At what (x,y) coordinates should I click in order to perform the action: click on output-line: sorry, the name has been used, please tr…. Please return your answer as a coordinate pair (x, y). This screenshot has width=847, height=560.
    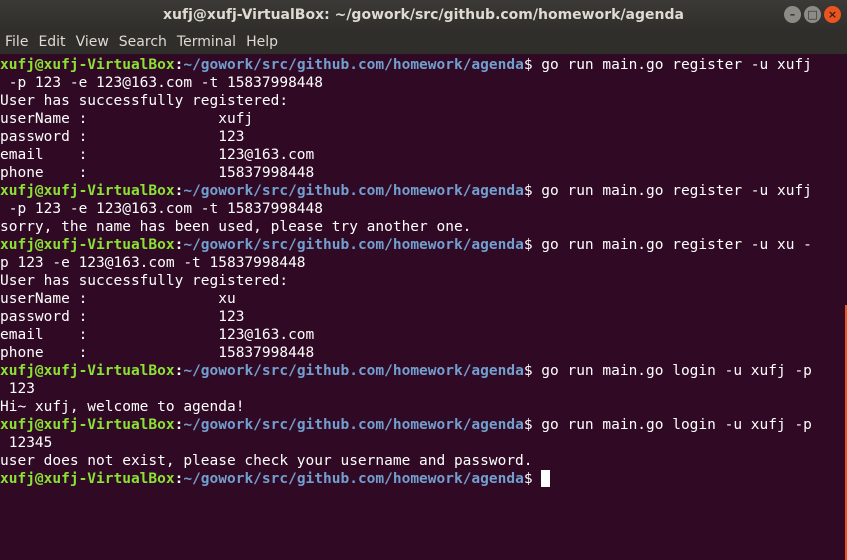
    Looking at the image, I should click on (236, 227).